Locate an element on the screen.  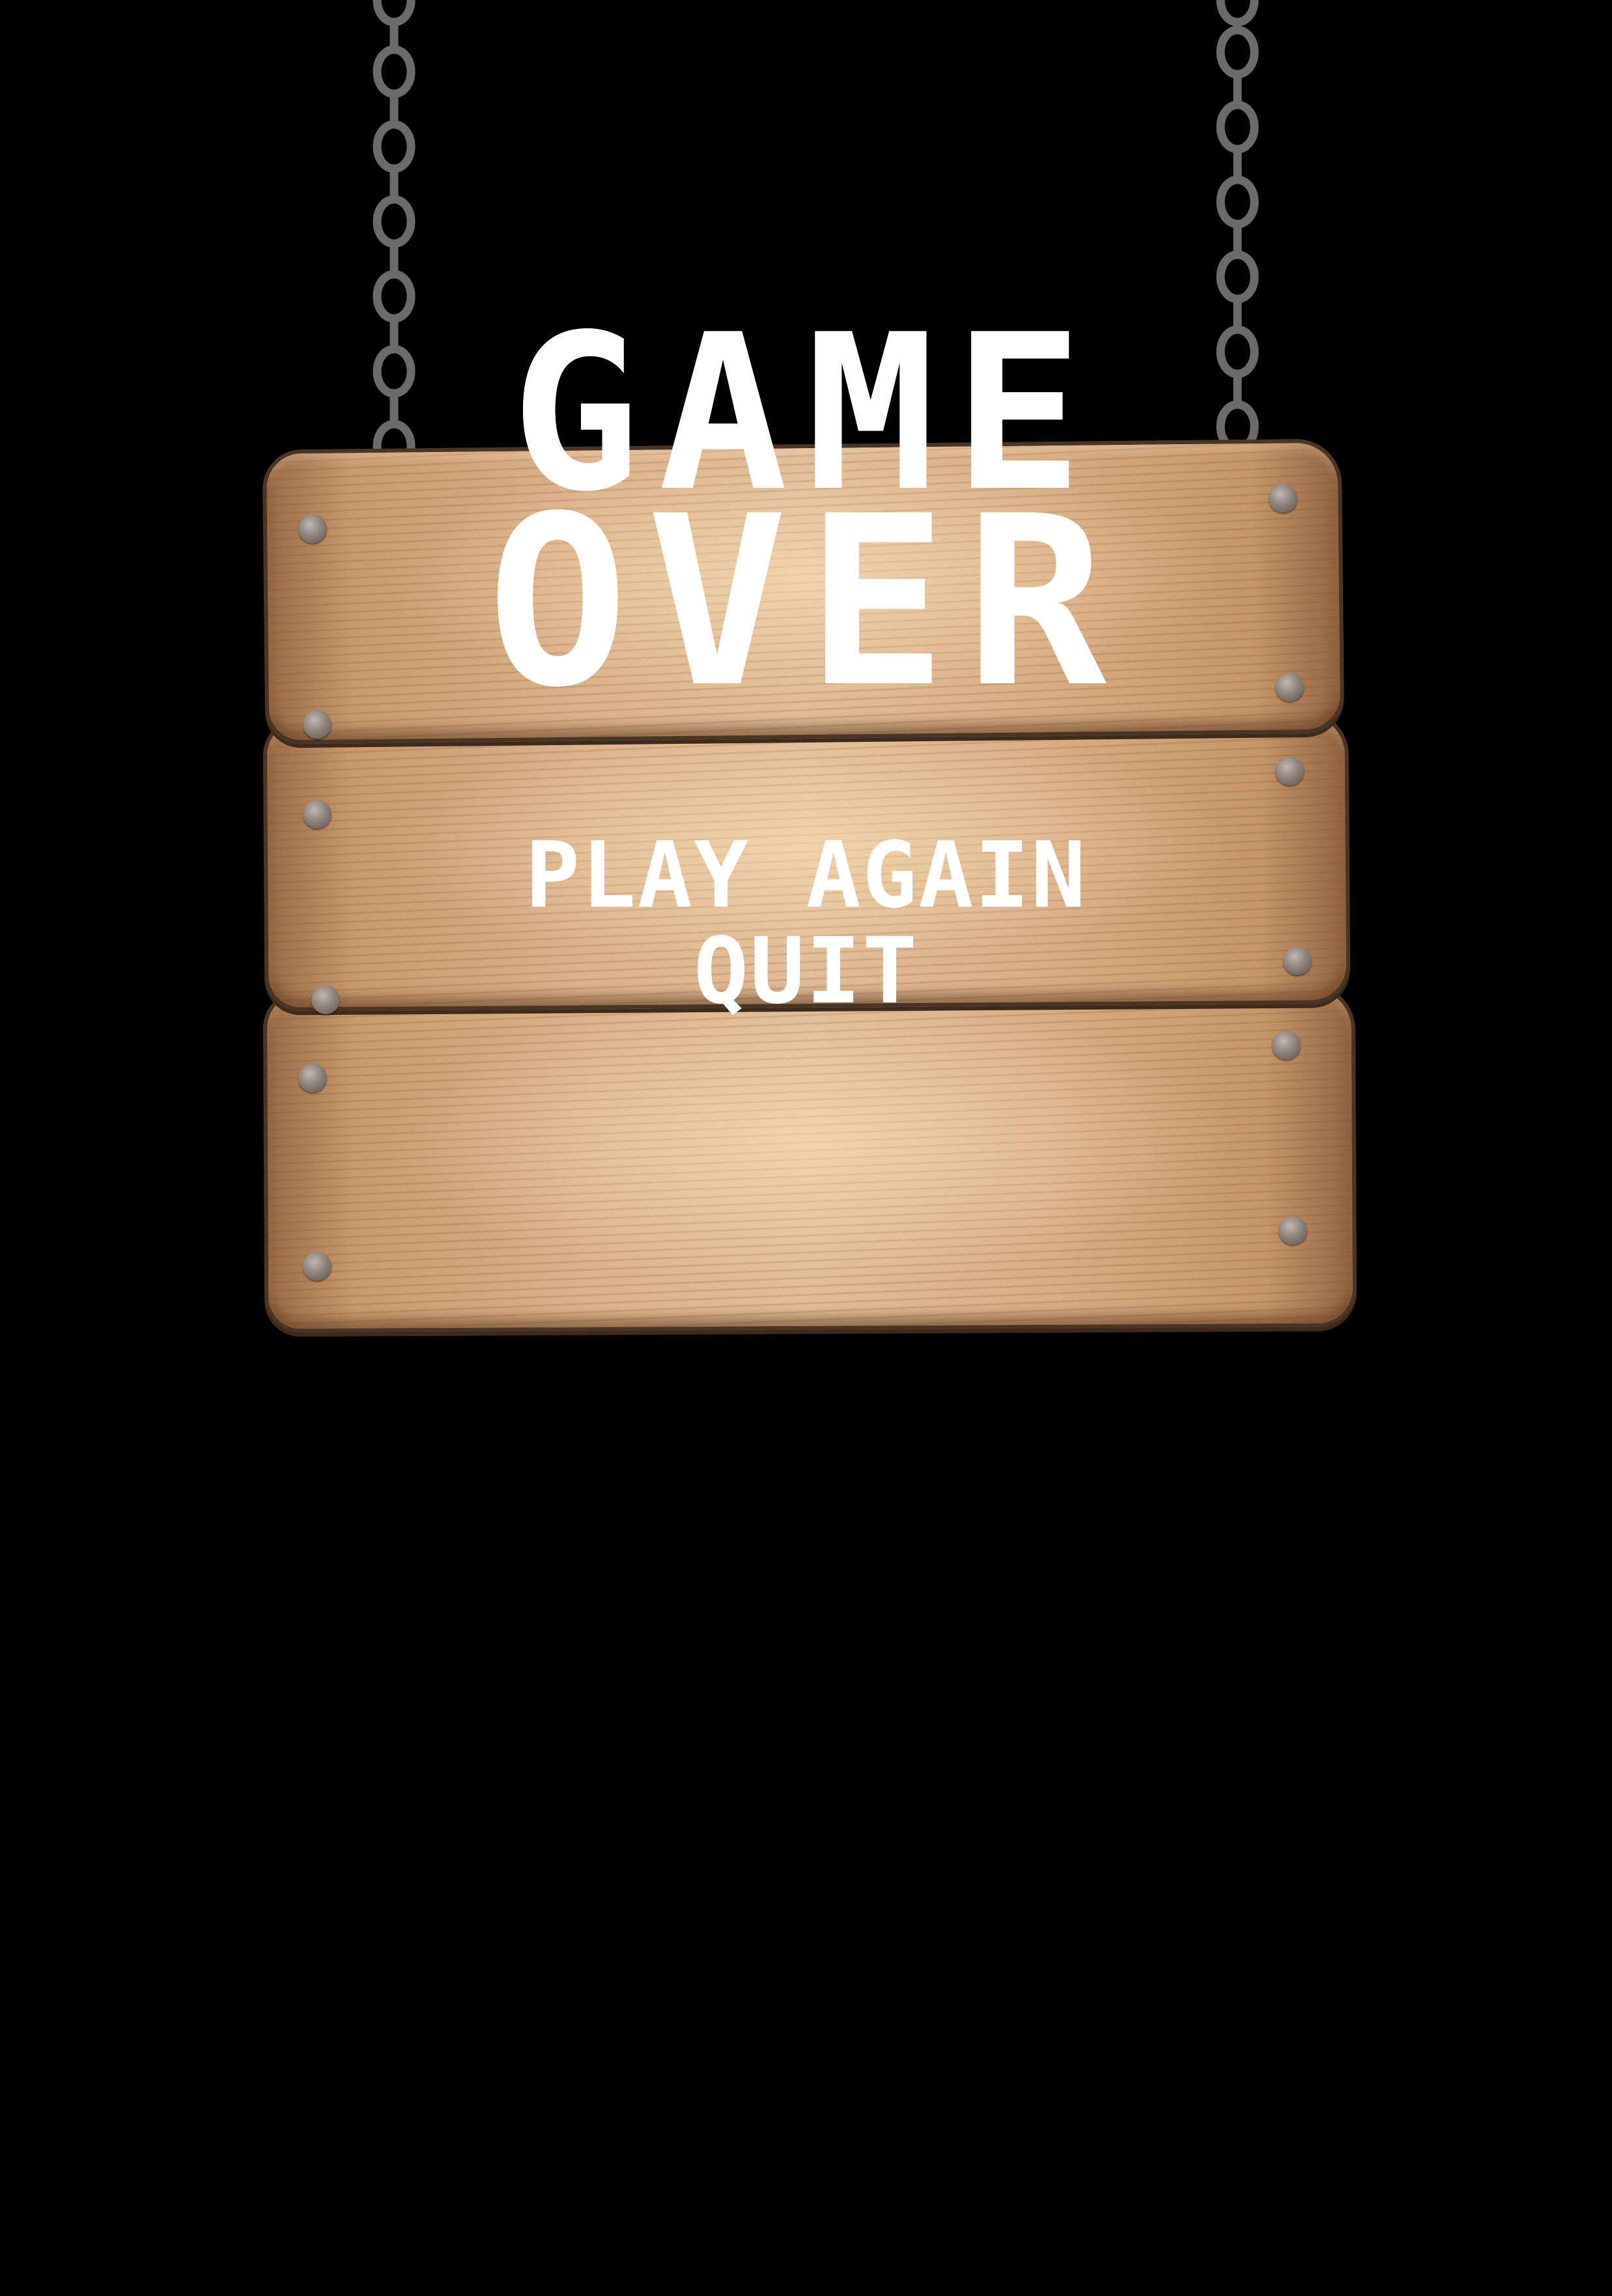
quit-button: QUIT is located at coordinates (806, 971).